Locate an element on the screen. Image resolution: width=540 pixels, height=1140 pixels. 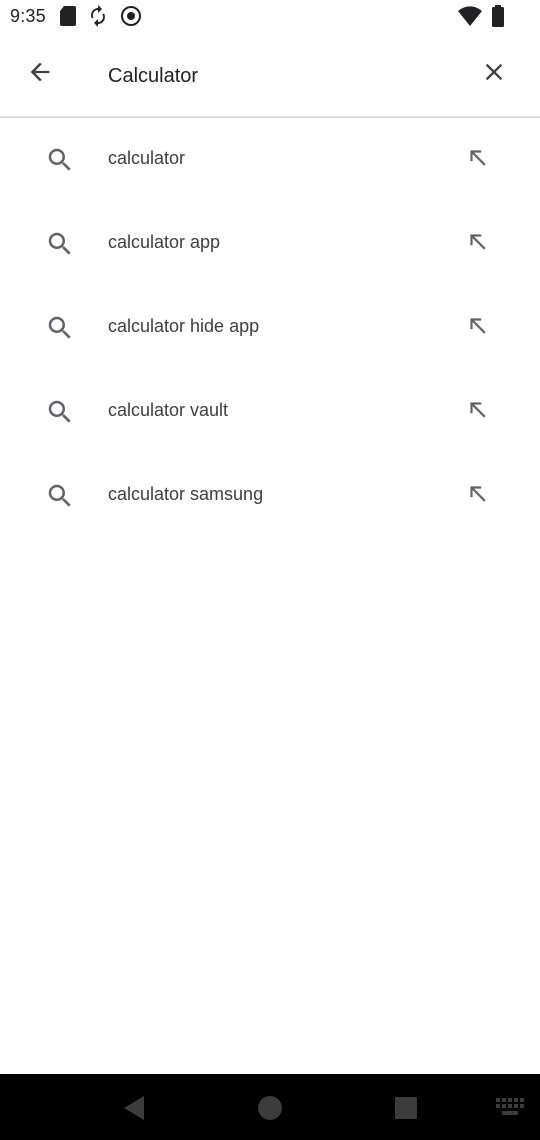
back-triangle-icon is located at coordinates (134, 1110).